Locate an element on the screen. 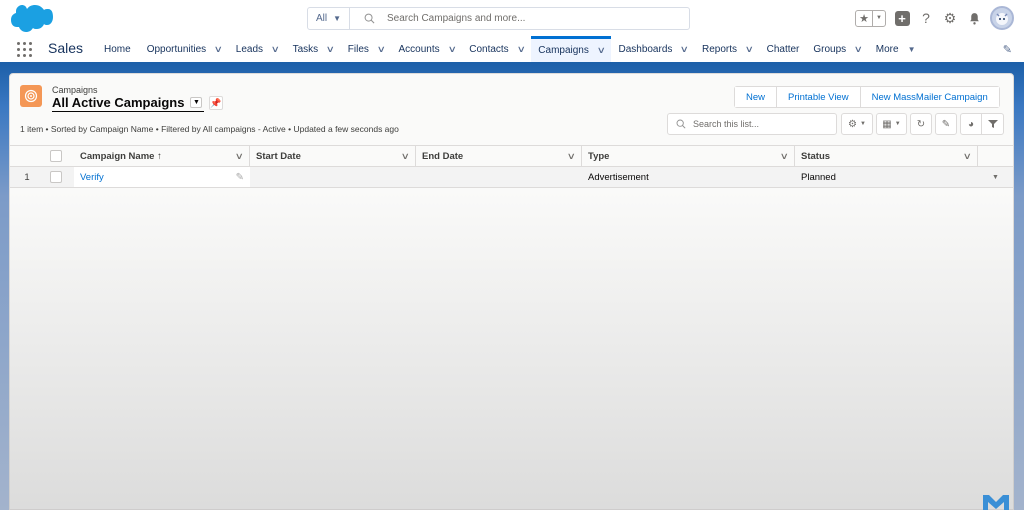  column-header-start-date: Start Date ∨ is located at coordinates (333, 156).